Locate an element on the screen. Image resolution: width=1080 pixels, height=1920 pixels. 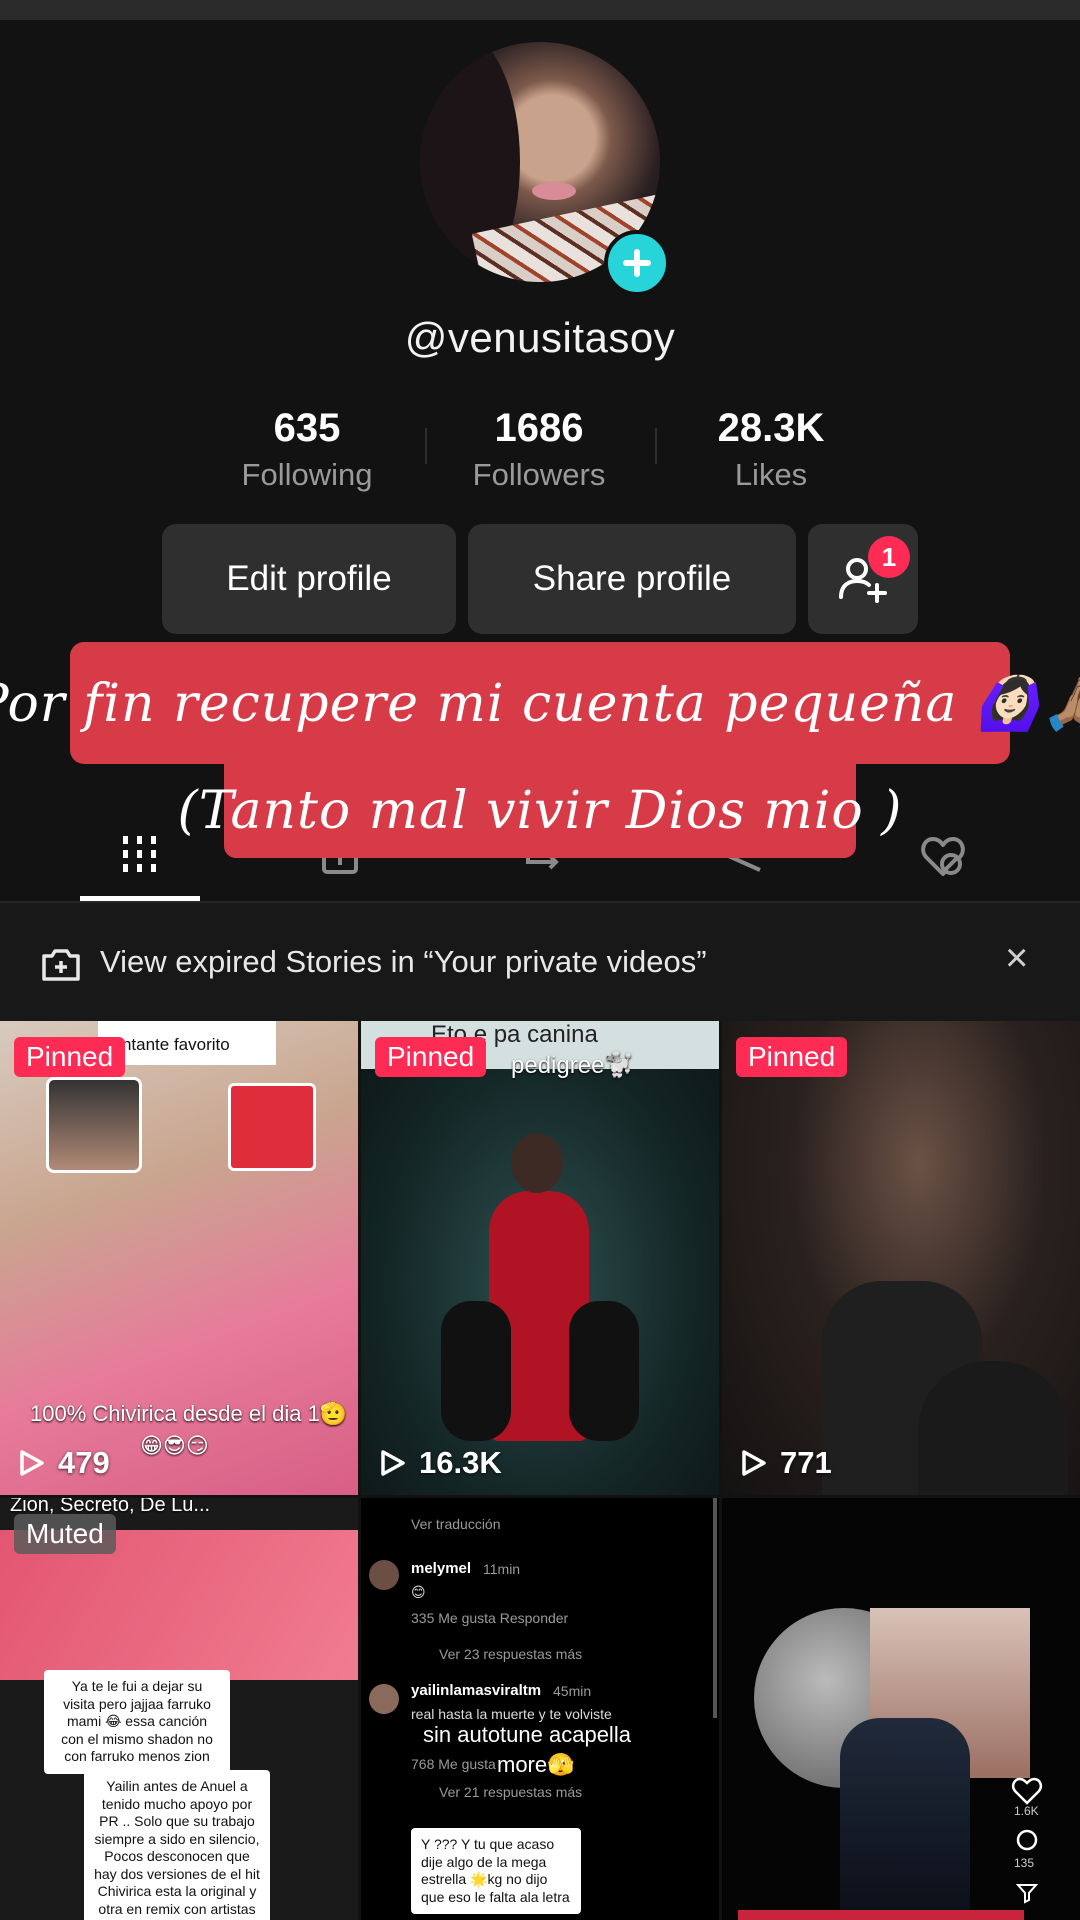
comment-time: 11min is located at coordinates (502, 1569).